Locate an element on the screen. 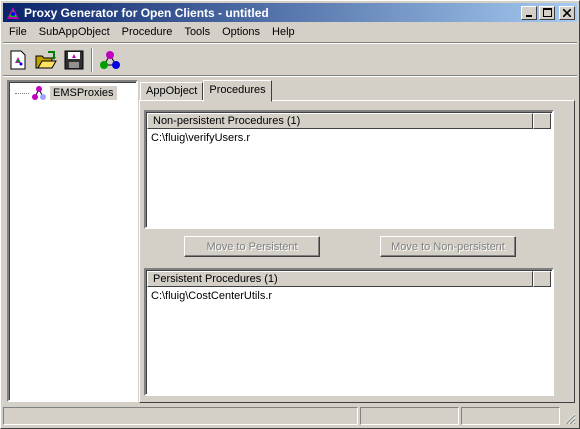  menu-help: Help is located at coordinates (283, 32).